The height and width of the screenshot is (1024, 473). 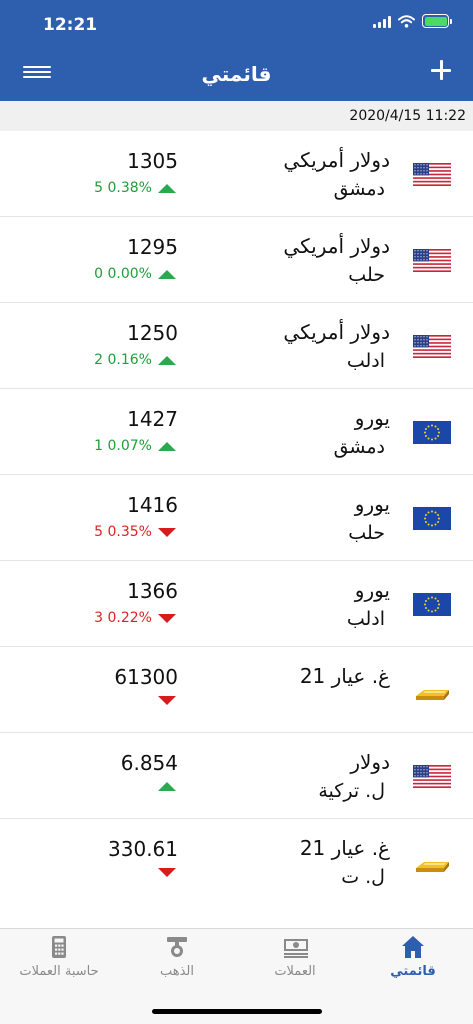 I want to click on rate-change: 5 0.38%, so click(x=135, y=188).